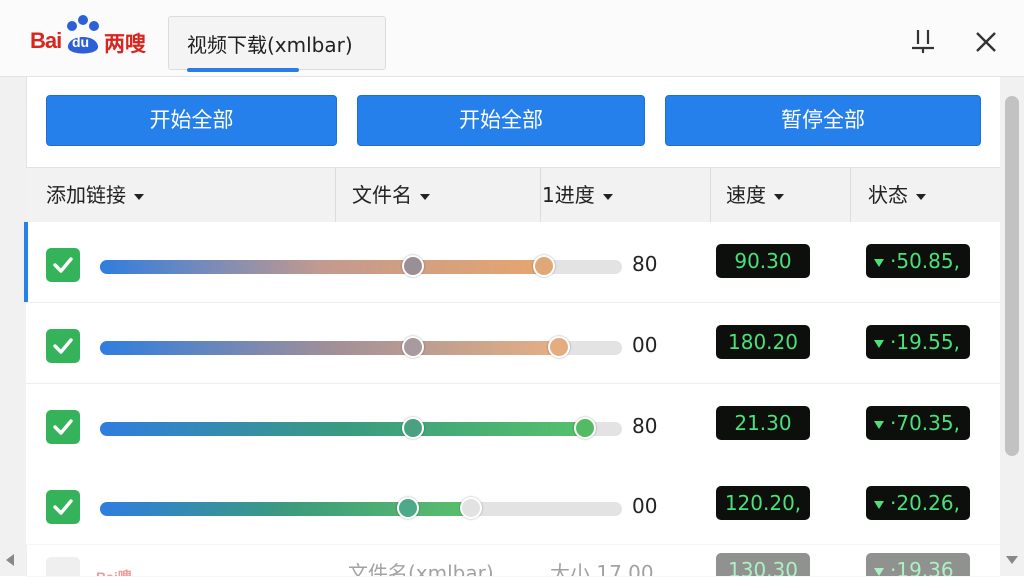 The width and height of the screenshot is (1024, 577). What do you see at coordinates (513, 195) in the screenshot?
I see `table-header: 添加链接 文件名 1进度 速度 状态` at bounding box center [513, 195].